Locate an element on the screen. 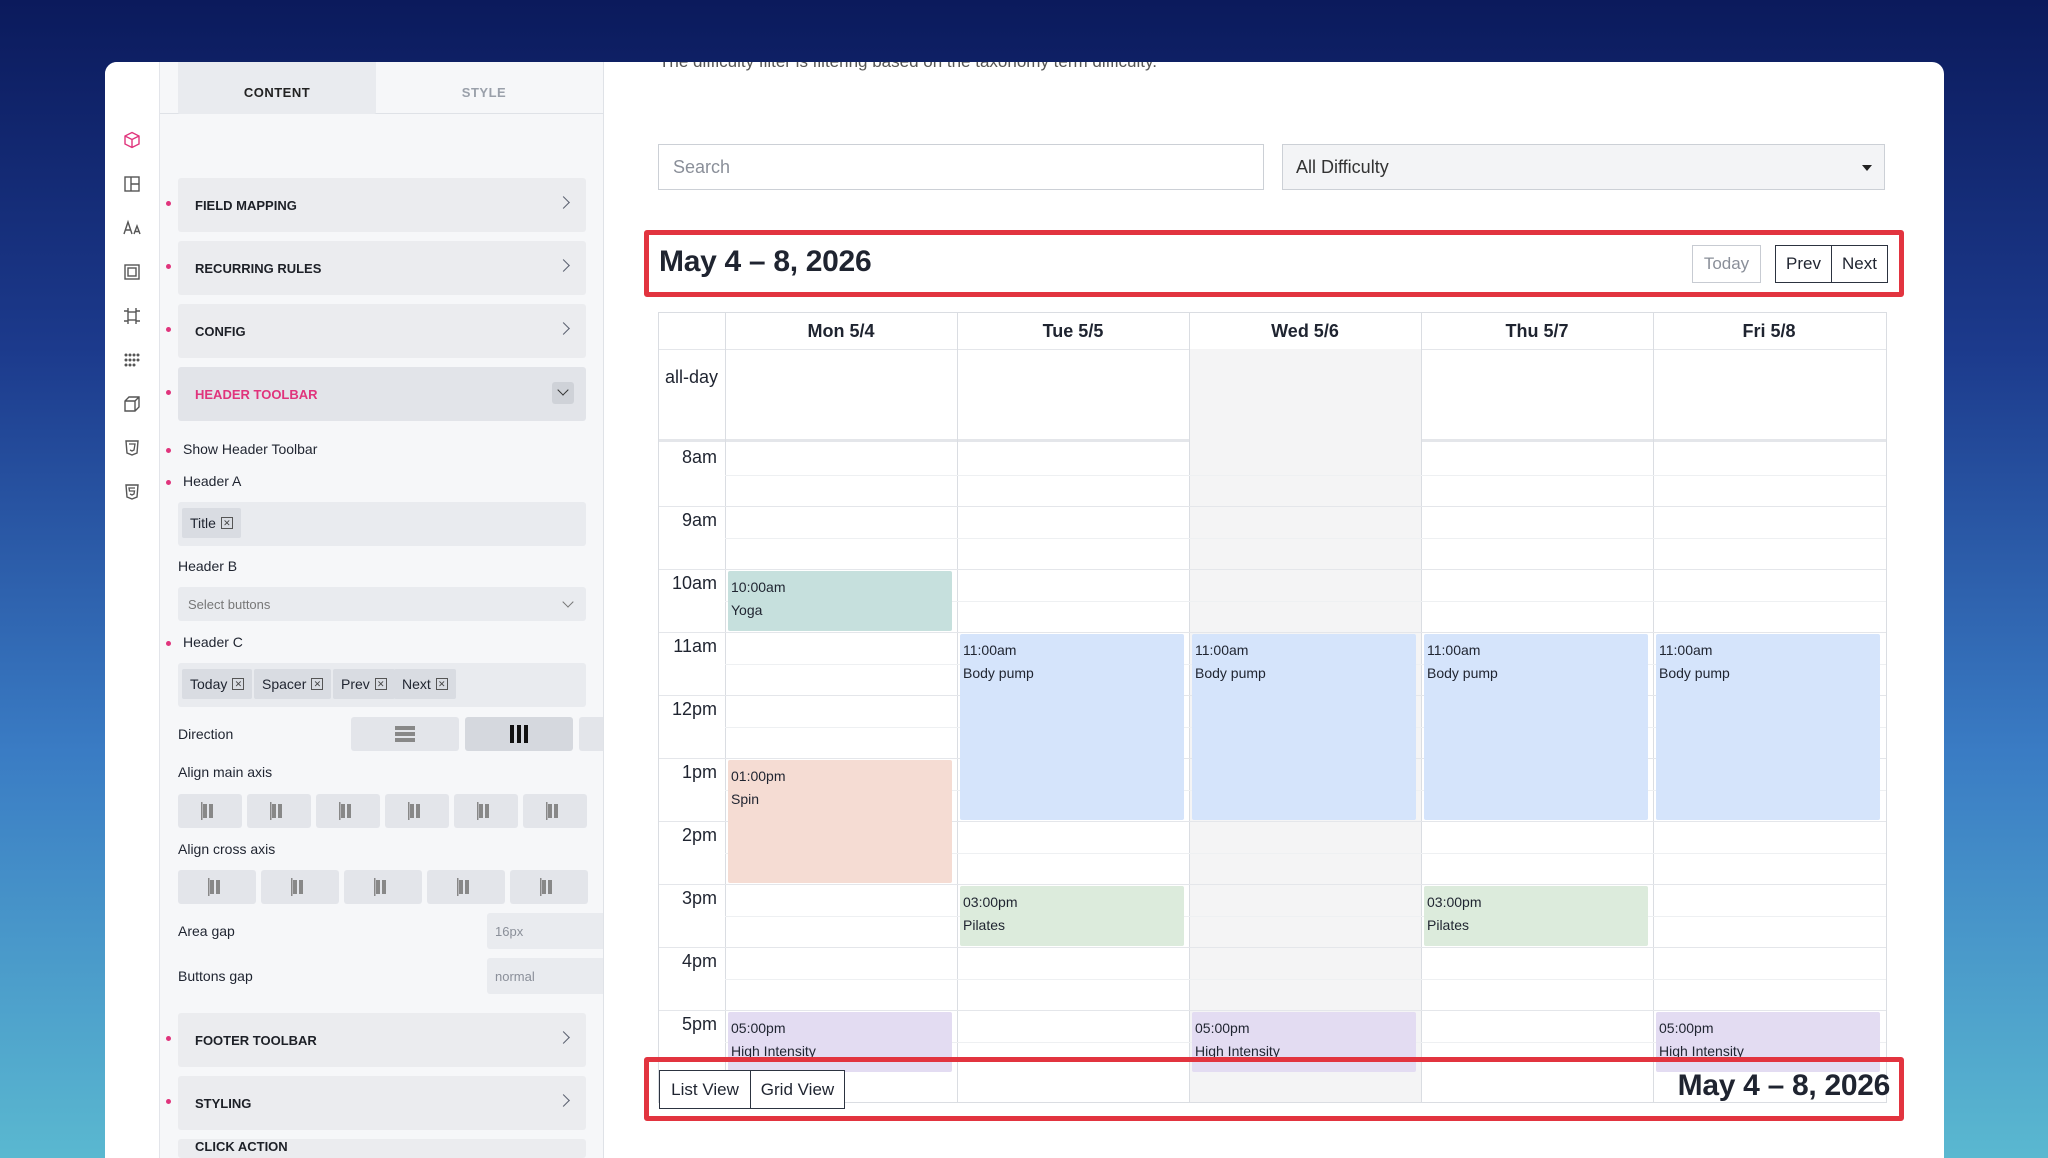  difficulty-select: All Difficulty is located at coordinates (1583, 167).